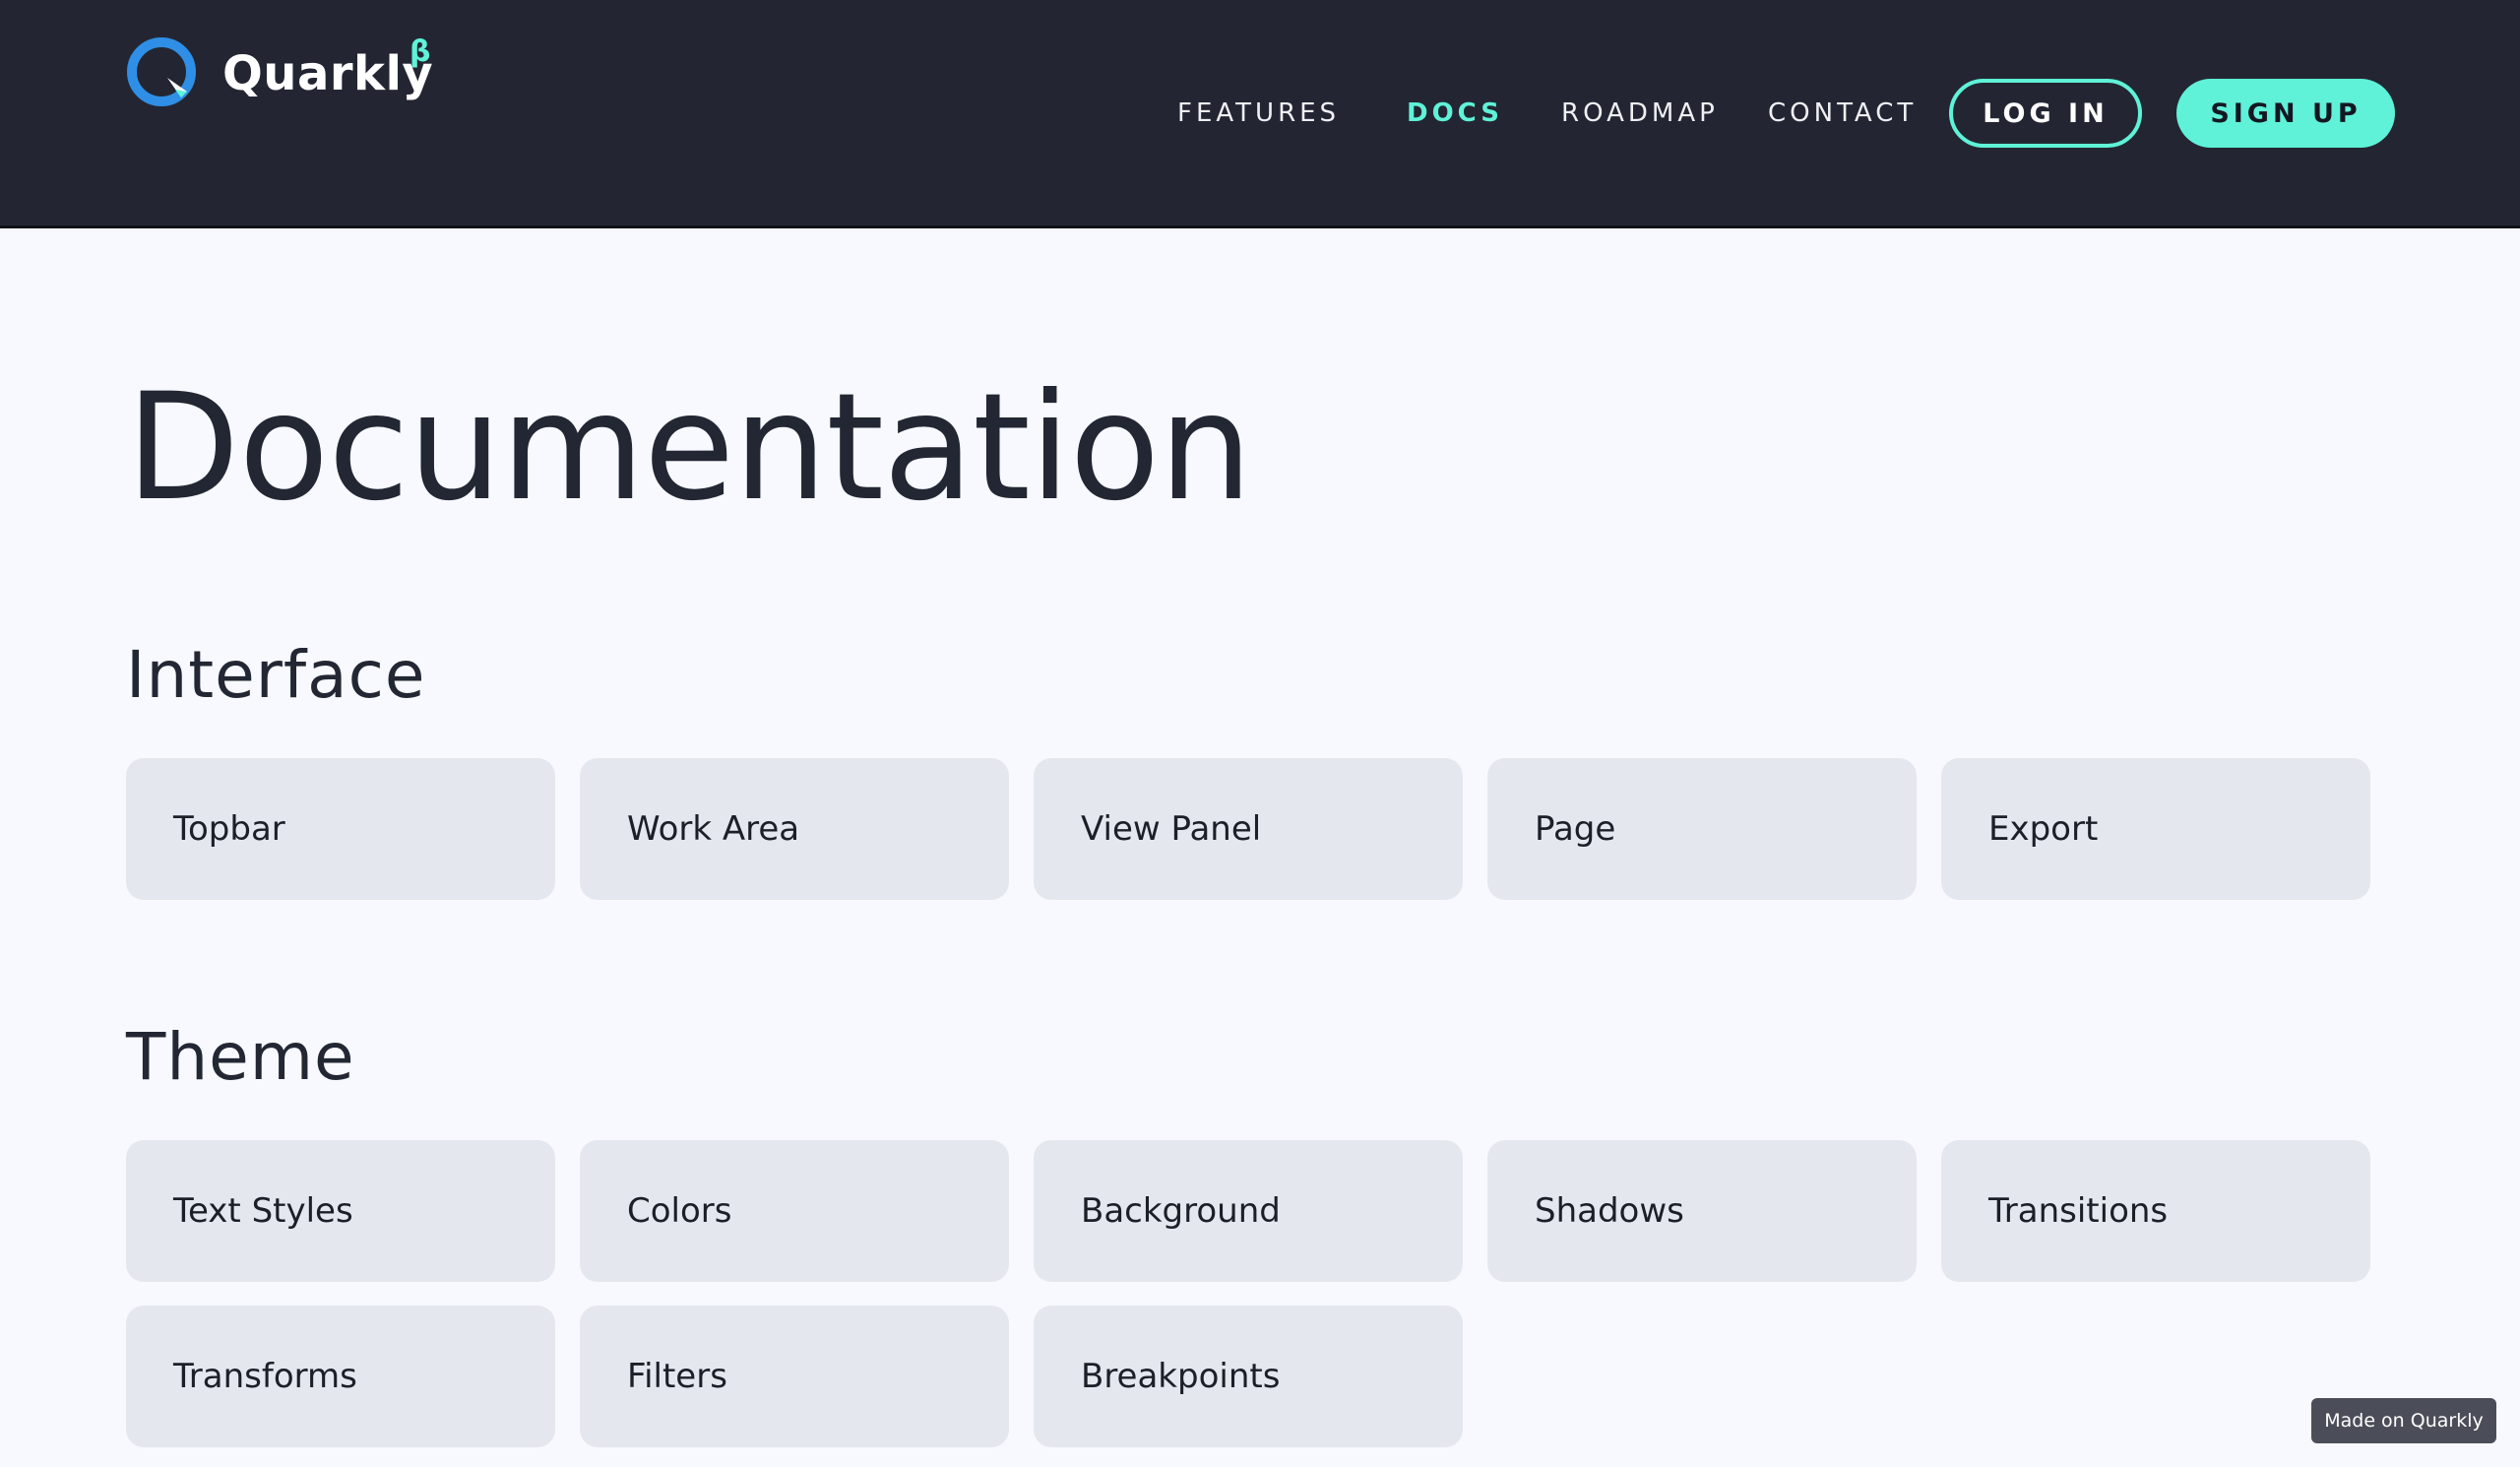 The image size is (2520, 1467). Describe the element at coordinates (1702, 829) in the screenshot. I see `doc-card-page: Page` at that location.